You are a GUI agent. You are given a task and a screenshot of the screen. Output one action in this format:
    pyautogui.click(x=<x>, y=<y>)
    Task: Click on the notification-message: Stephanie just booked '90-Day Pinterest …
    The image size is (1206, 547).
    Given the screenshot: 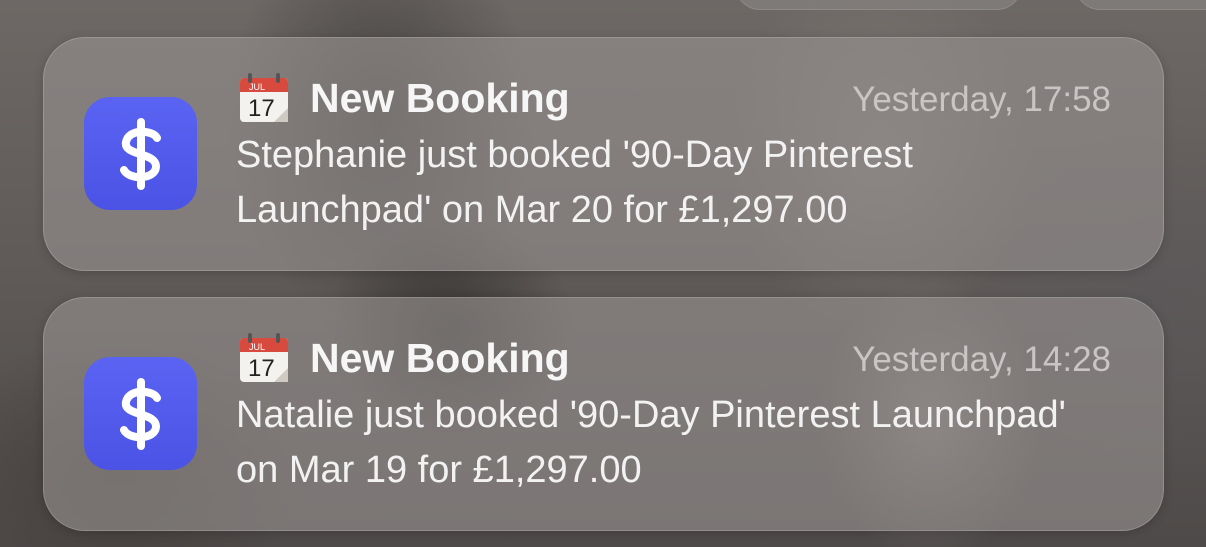 What is the action you would take?
    pyautogui.click(x=574, y=182)
    